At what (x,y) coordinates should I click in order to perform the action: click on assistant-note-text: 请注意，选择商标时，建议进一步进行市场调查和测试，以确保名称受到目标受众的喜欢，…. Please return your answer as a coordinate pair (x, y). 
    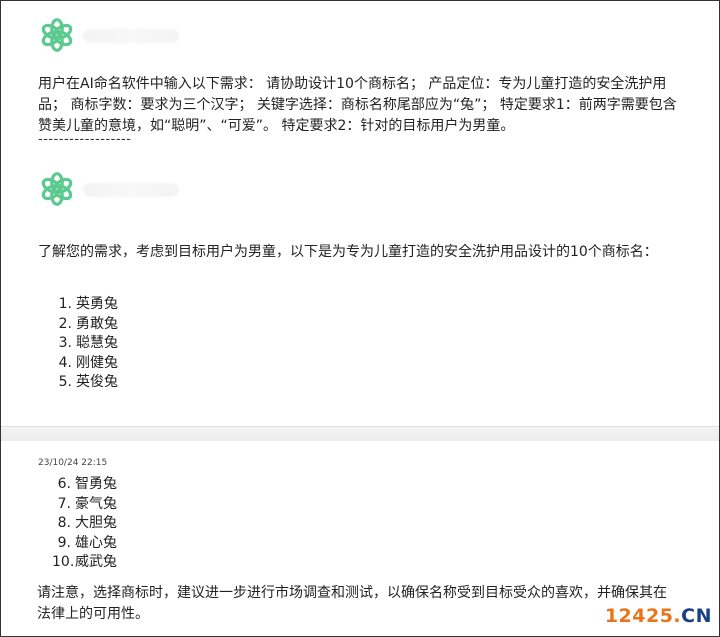
    Looking at the image, I should click on (352, 603).